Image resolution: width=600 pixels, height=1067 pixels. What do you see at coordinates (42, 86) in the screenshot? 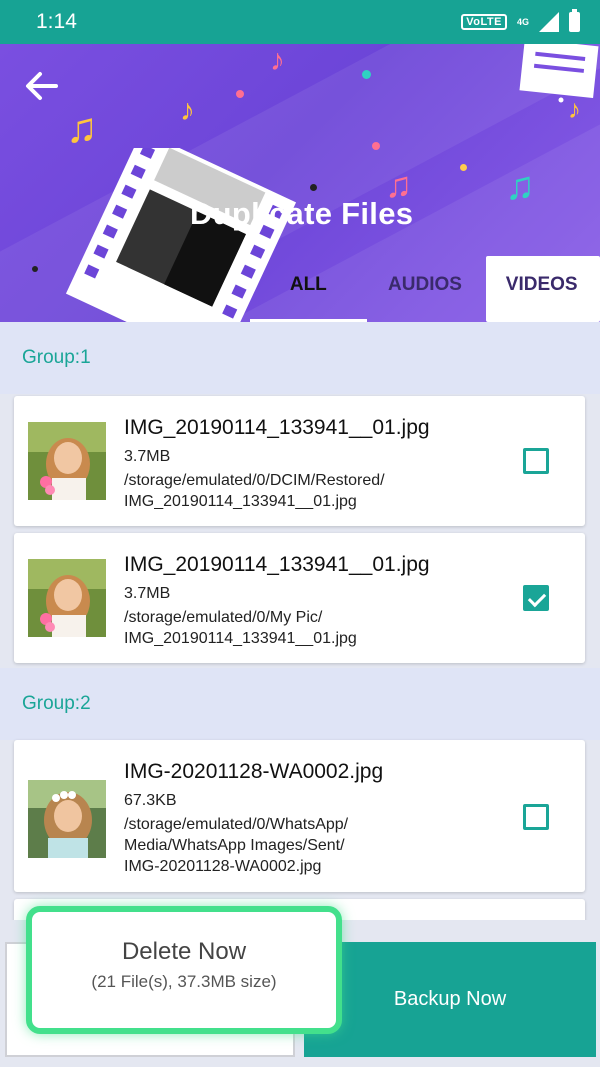
I see `back-arrow-icon` at bounding box center [42, 86].